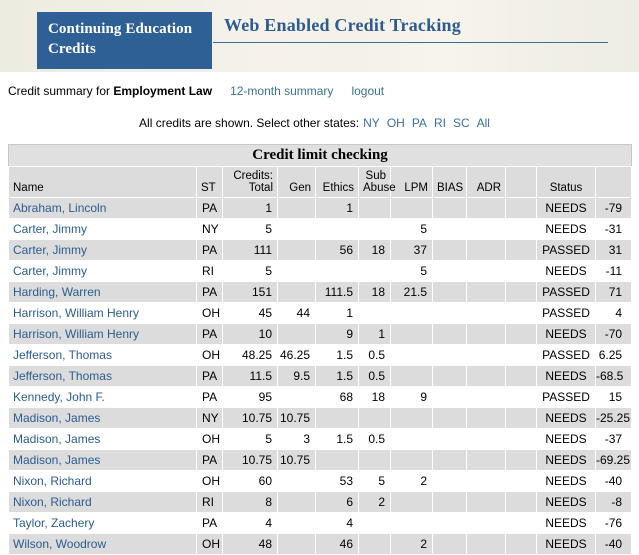  What do you see at coordinates (296, 418) in the screenshot?
I see `cell-gen: 10.75` at bounding box center [296, 418].